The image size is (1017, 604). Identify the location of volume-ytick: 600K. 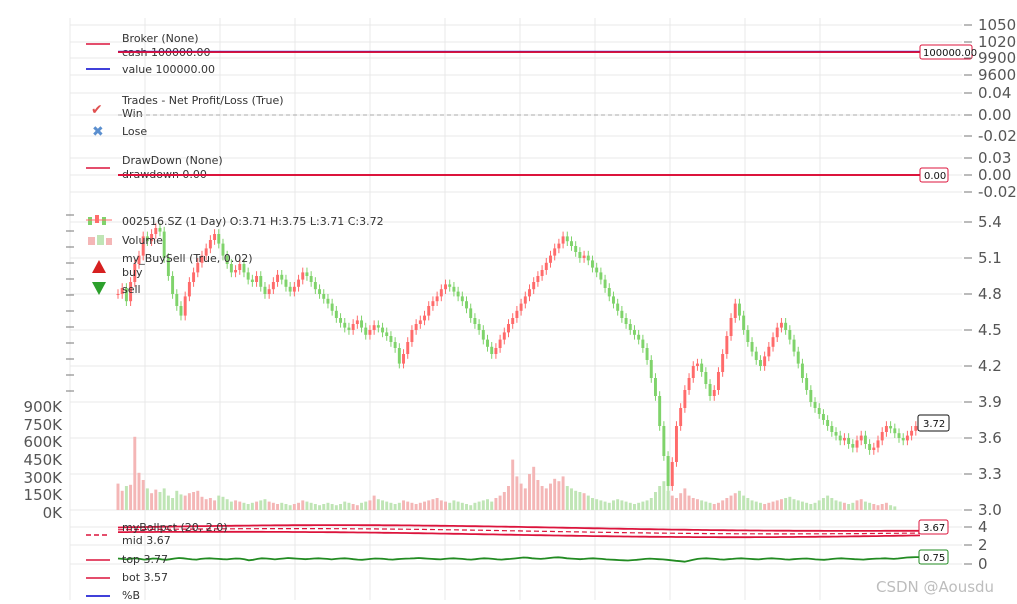
(44, 442).